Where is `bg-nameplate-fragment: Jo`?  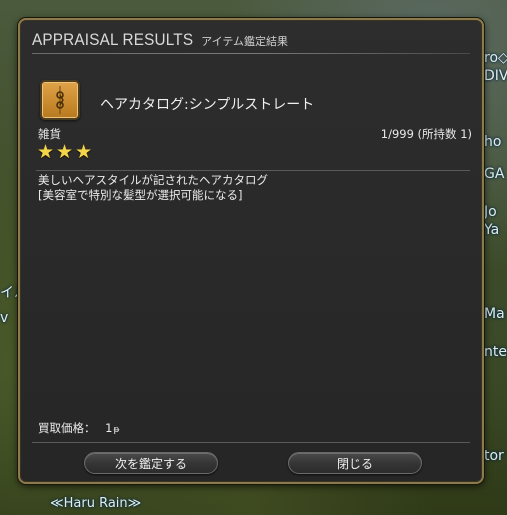 bg-nameplate-fragment: Jo is located at coordinates (490, 212).